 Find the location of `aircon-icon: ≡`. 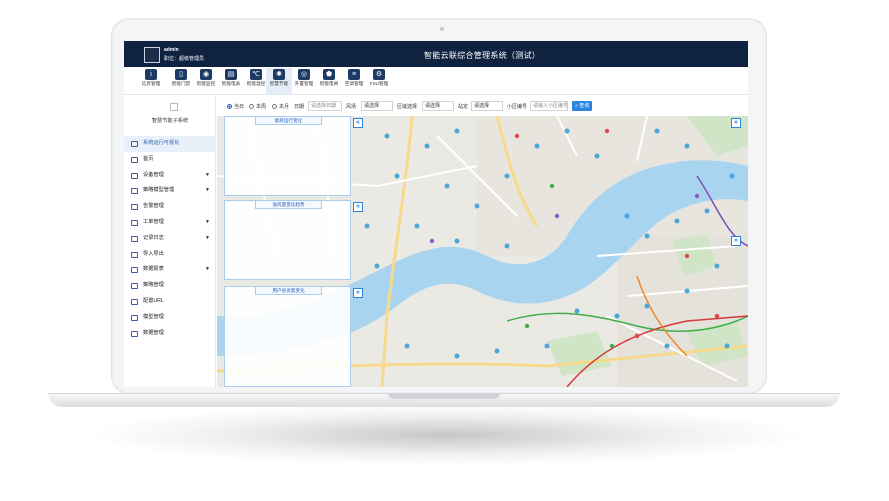

aircon-icon: ≡ is located at coordinates (354, 74).